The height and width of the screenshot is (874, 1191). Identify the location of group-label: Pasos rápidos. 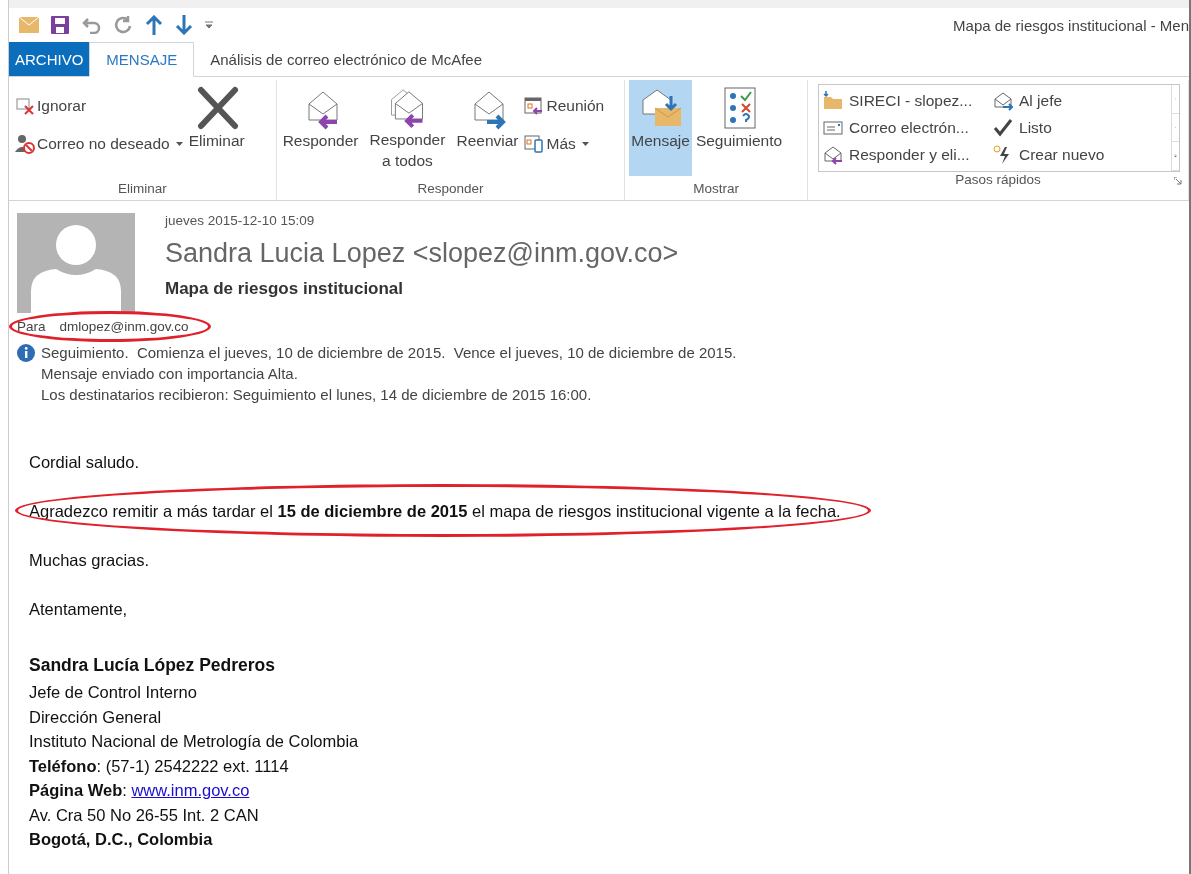
(998, 179).